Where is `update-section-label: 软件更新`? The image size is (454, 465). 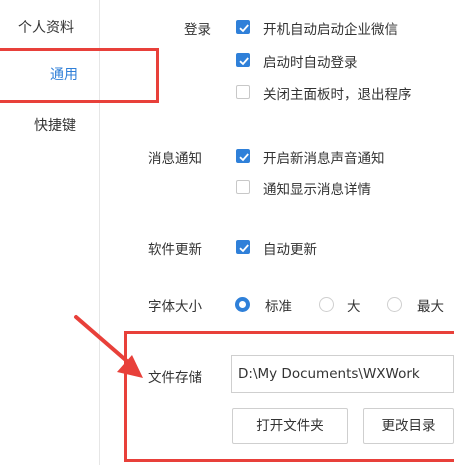 update-section-label: 软件更新 is located at coordinates (175, 250).